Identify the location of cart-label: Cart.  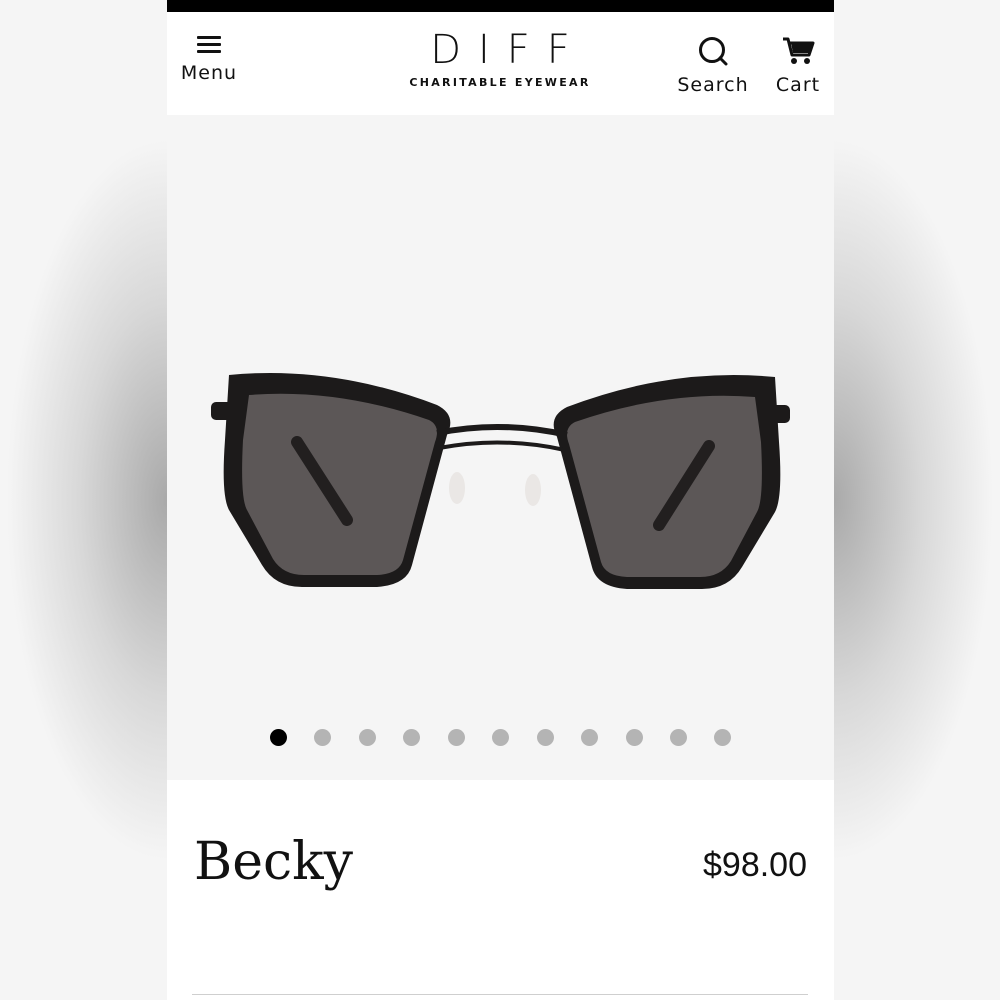
(798, 85).